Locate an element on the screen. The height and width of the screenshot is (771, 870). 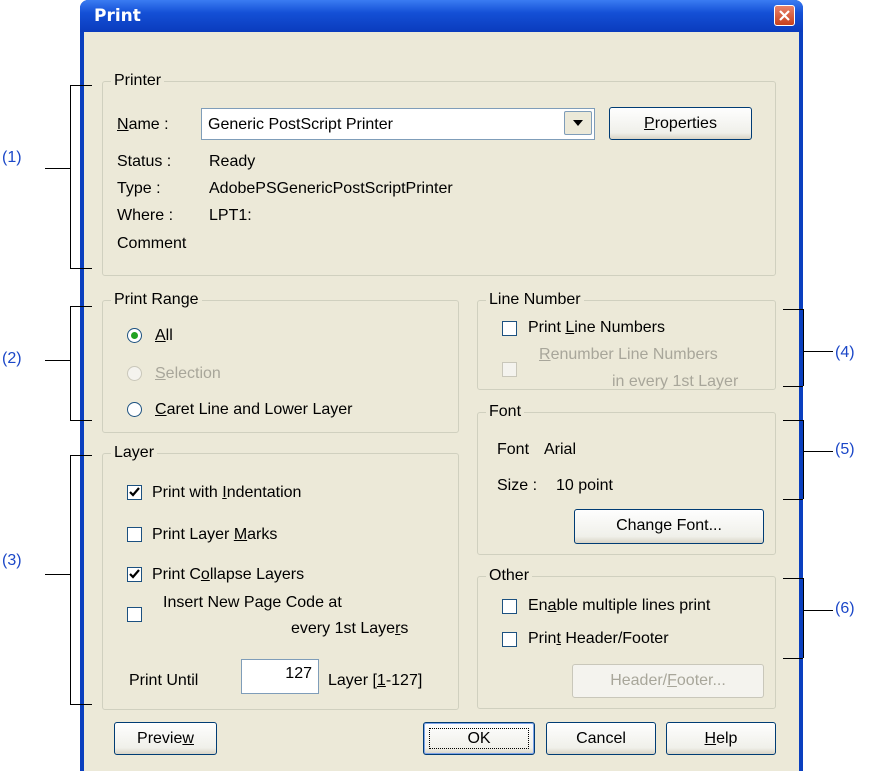
properties-button-label: Properties is located at coordinates (680, 123).